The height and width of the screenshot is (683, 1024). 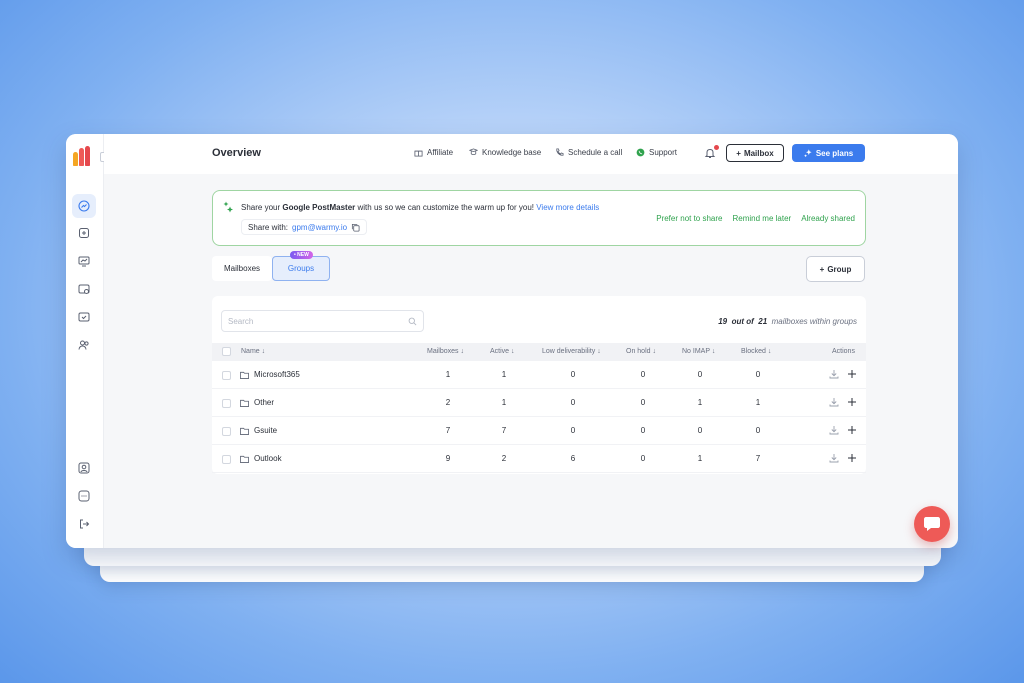 I want to click on summary-of: out of, so click(x=742, y=321).